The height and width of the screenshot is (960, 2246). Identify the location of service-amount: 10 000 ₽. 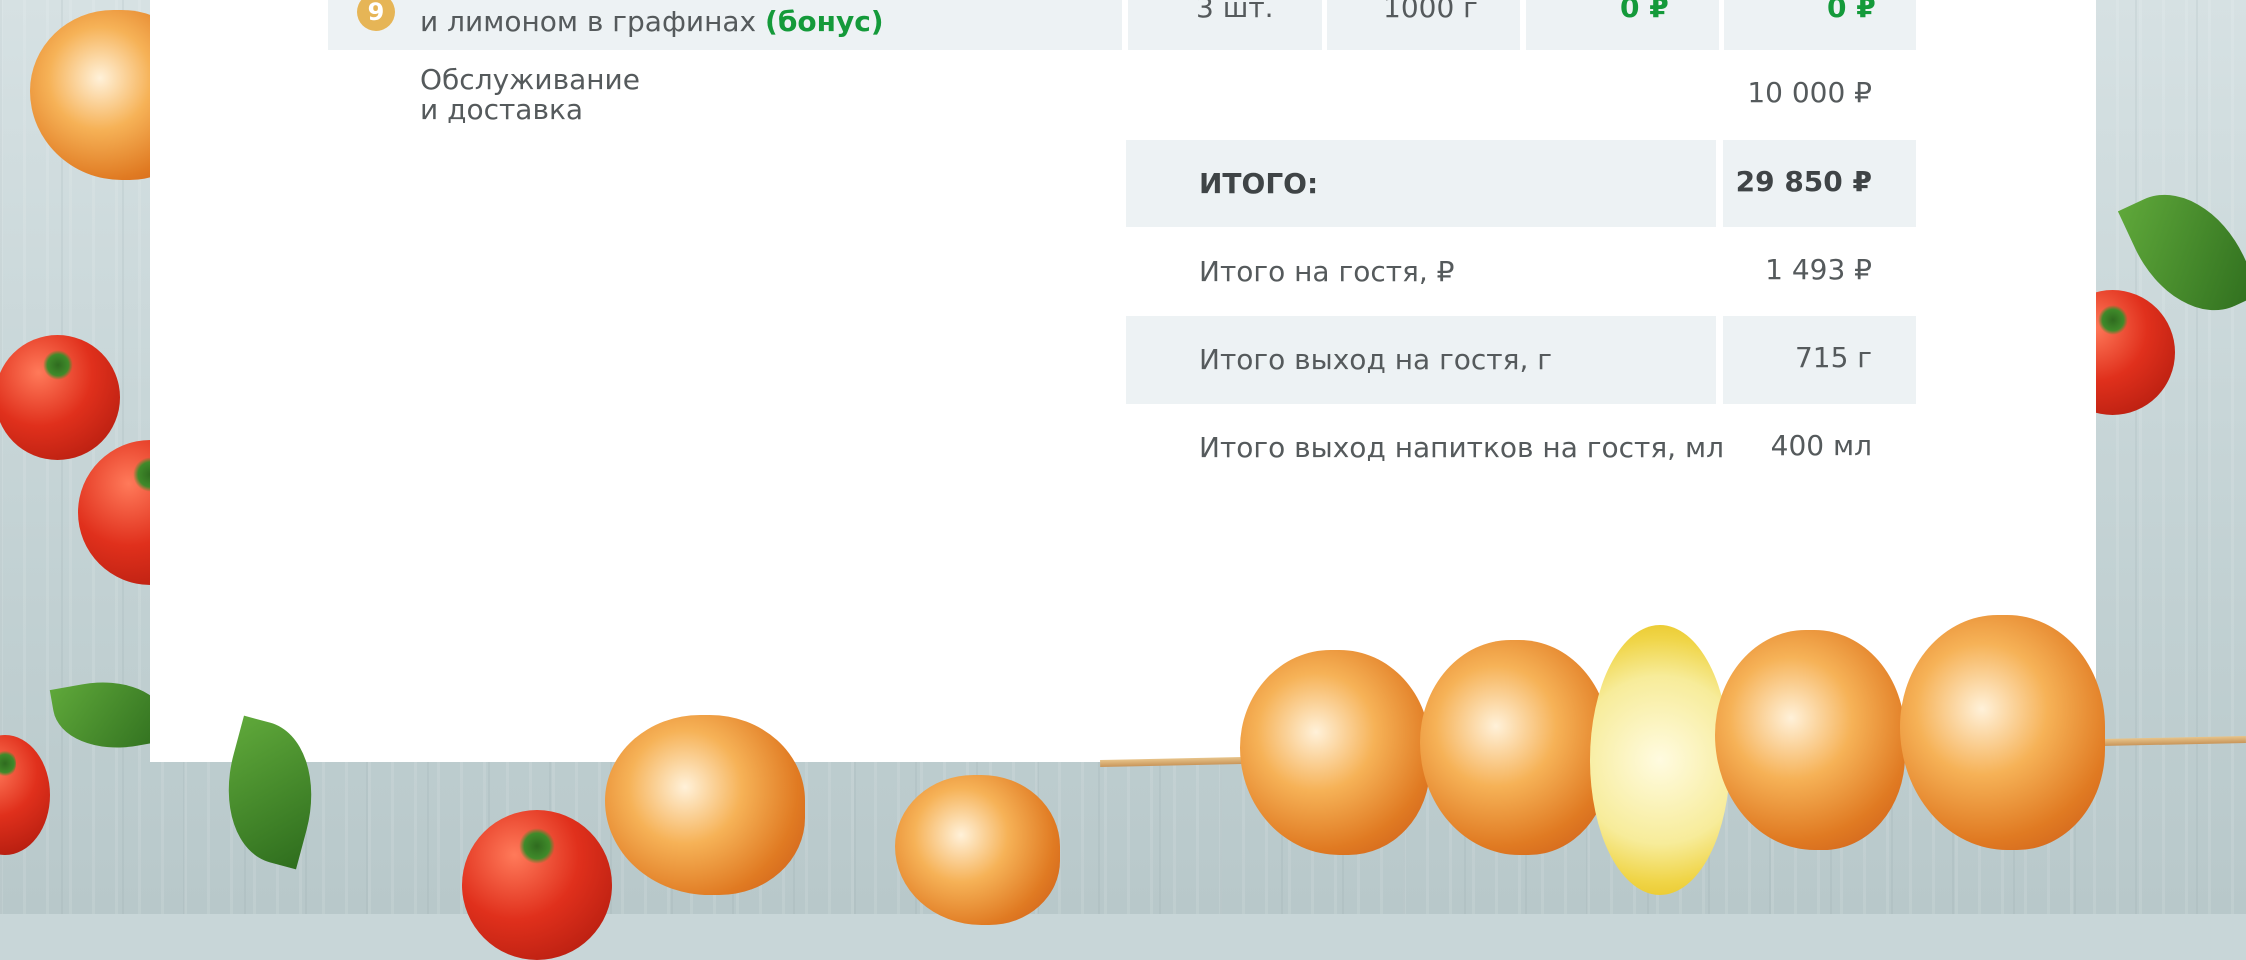
(1809, 92).